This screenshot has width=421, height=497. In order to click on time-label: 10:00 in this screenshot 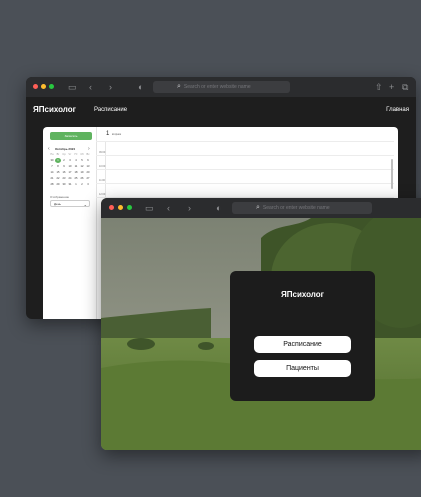, I will do `click(102, 166)`.